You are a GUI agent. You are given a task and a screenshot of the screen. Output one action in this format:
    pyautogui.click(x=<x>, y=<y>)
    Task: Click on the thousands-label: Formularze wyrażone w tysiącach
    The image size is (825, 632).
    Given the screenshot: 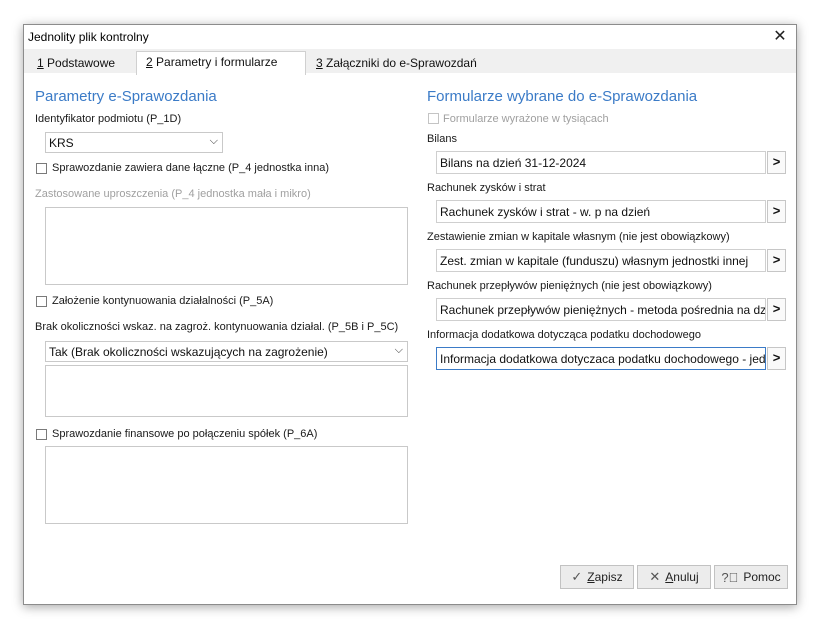 What is the action you would take?
    pyautogui.click(x=526, y=119)
    